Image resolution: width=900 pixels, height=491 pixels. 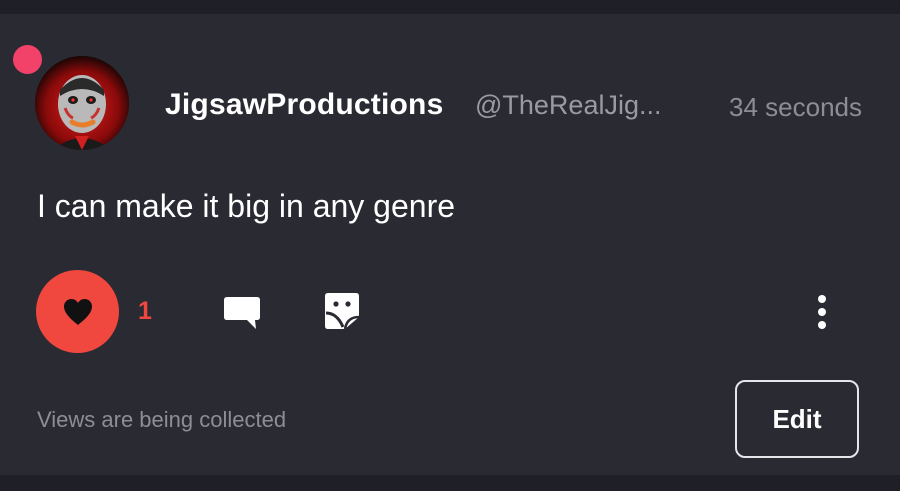 I want to click on display-name: JigsawProductions, so click(x=304, y=105).